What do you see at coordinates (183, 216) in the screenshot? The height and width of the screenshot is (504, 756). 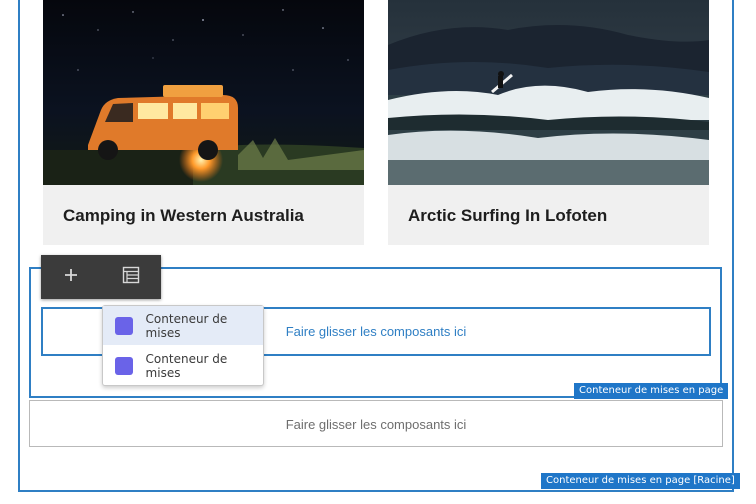 I see `card-title: Camping in Western Australia` at bounding box center [183, 216].